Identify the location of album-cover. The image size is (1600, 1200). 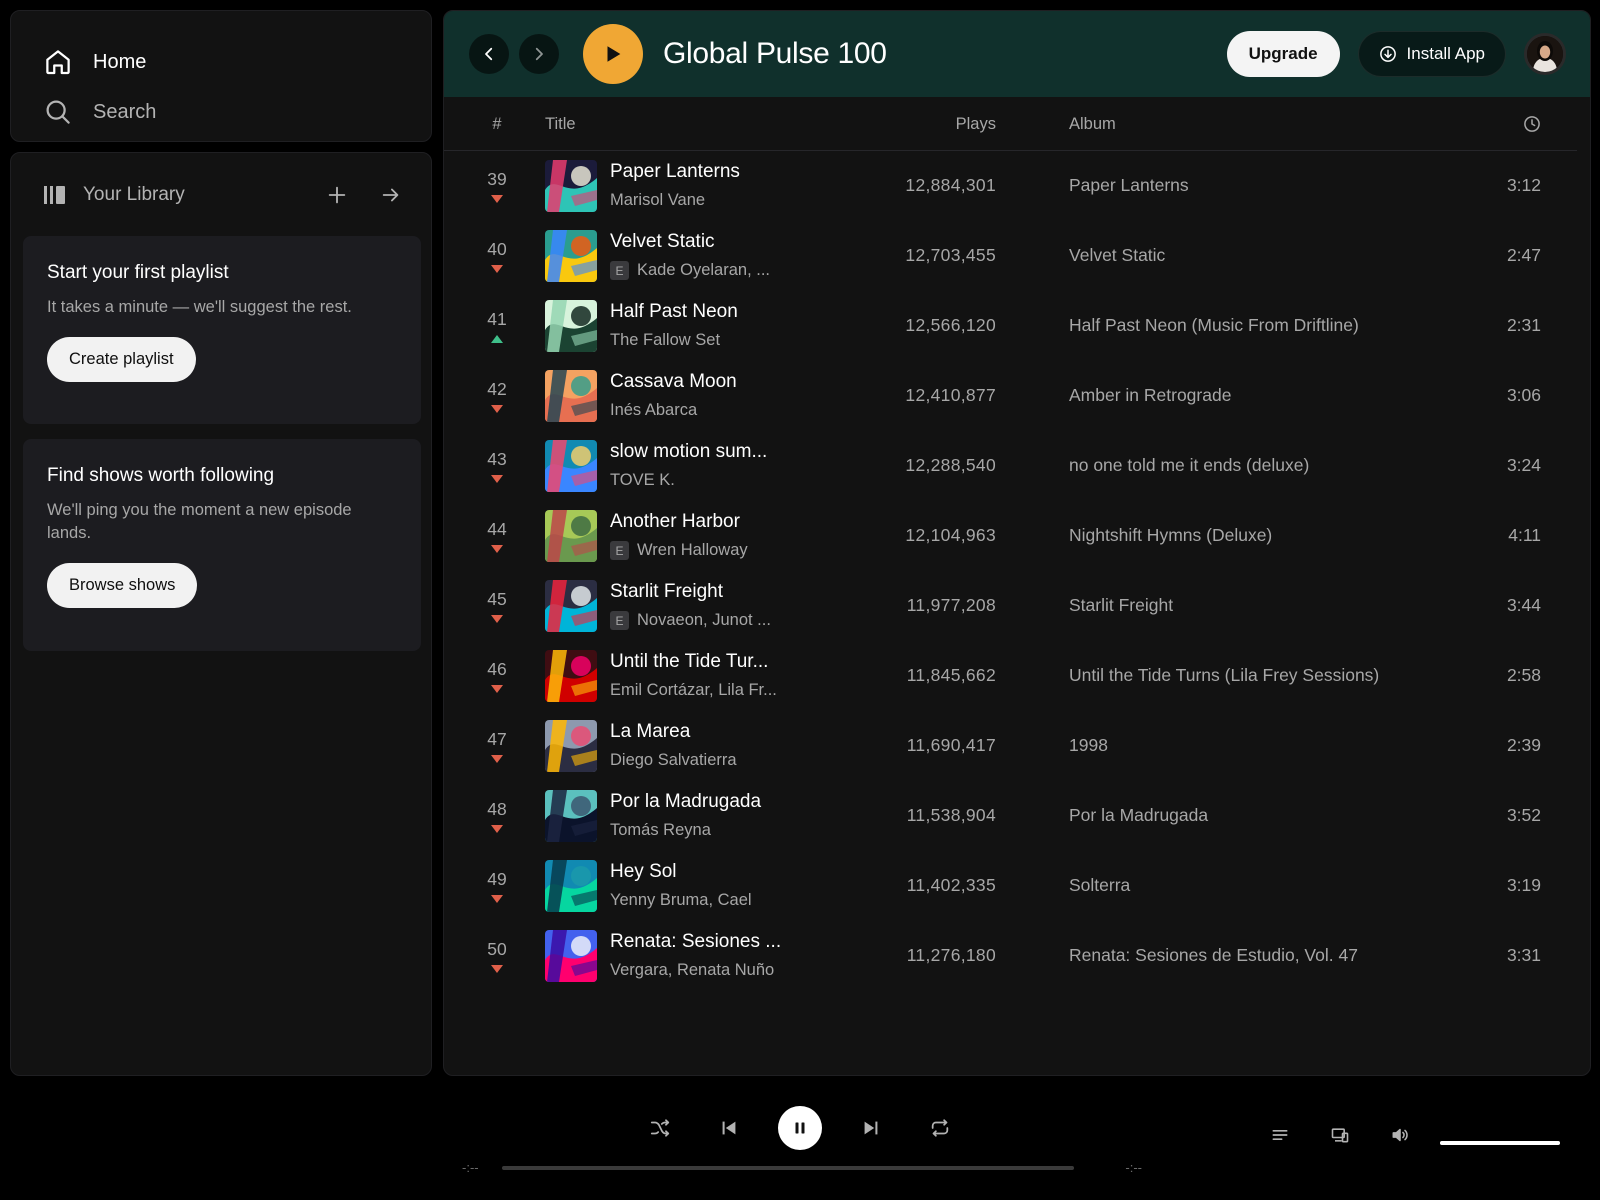
(571, 886).